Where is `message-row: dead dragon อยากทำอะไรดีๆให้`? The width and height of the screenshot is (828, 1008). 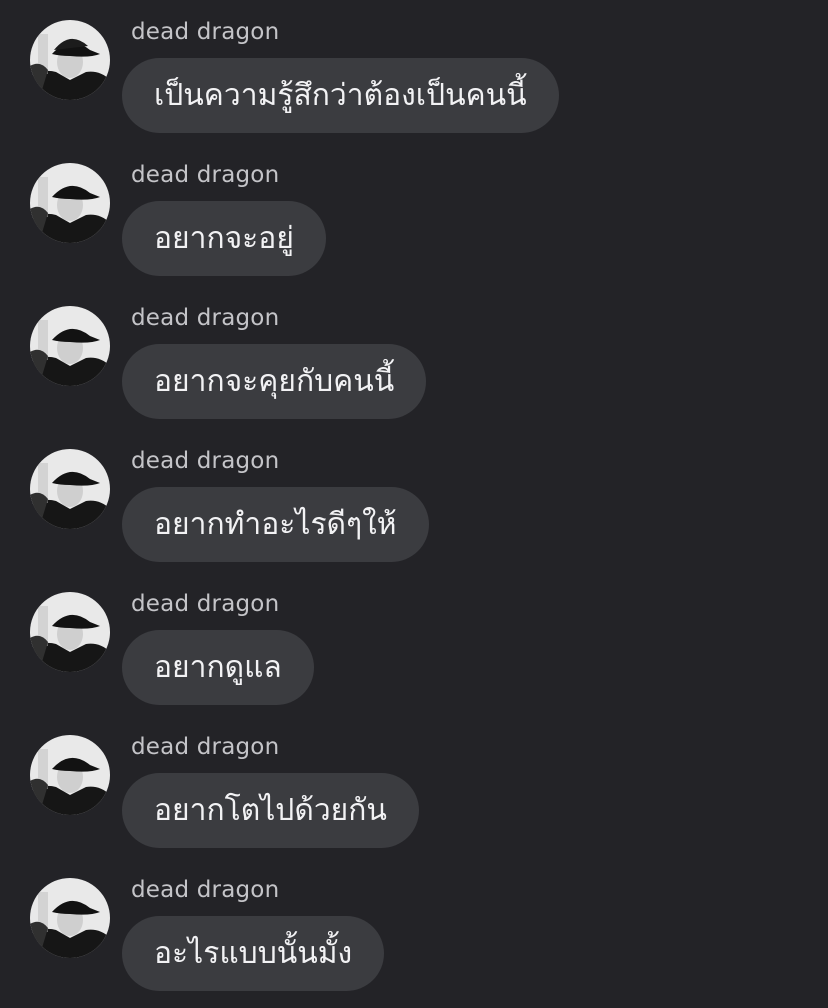
message-row: dead dragon อยากทำอะไรดีๆให้ is located at coordinates (414, 500).